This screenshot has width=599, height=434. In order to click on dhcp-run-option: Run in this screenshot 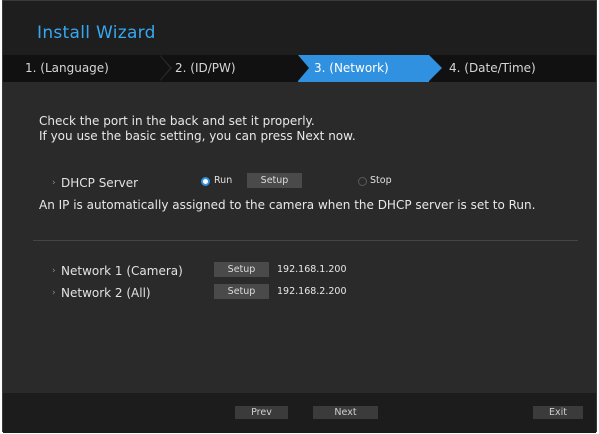, I will do `click(223, 180)`.